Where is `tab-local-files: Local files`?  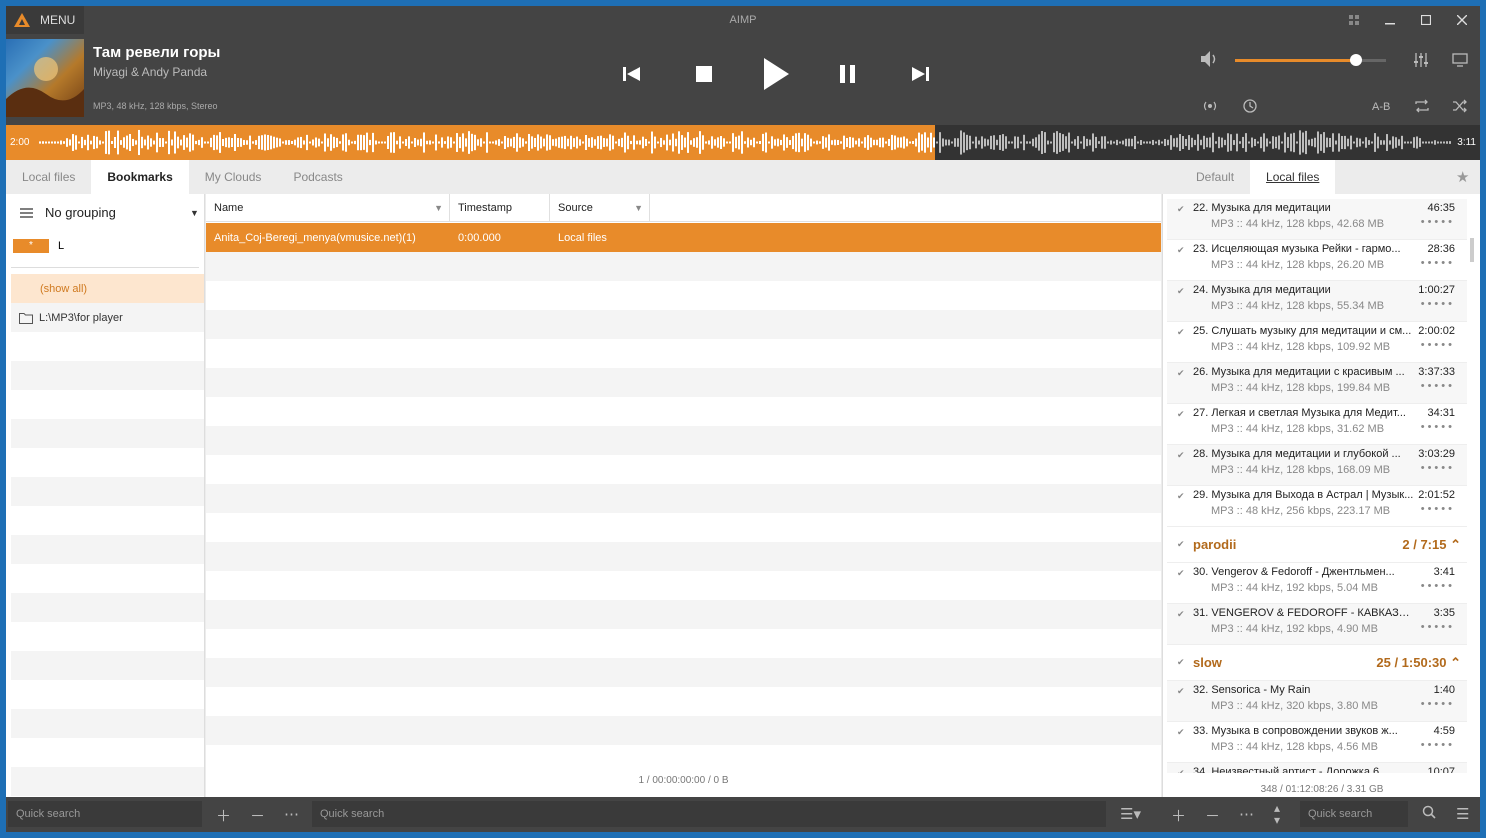 tab-local-files: Local files is located at coordinates (48, 177).